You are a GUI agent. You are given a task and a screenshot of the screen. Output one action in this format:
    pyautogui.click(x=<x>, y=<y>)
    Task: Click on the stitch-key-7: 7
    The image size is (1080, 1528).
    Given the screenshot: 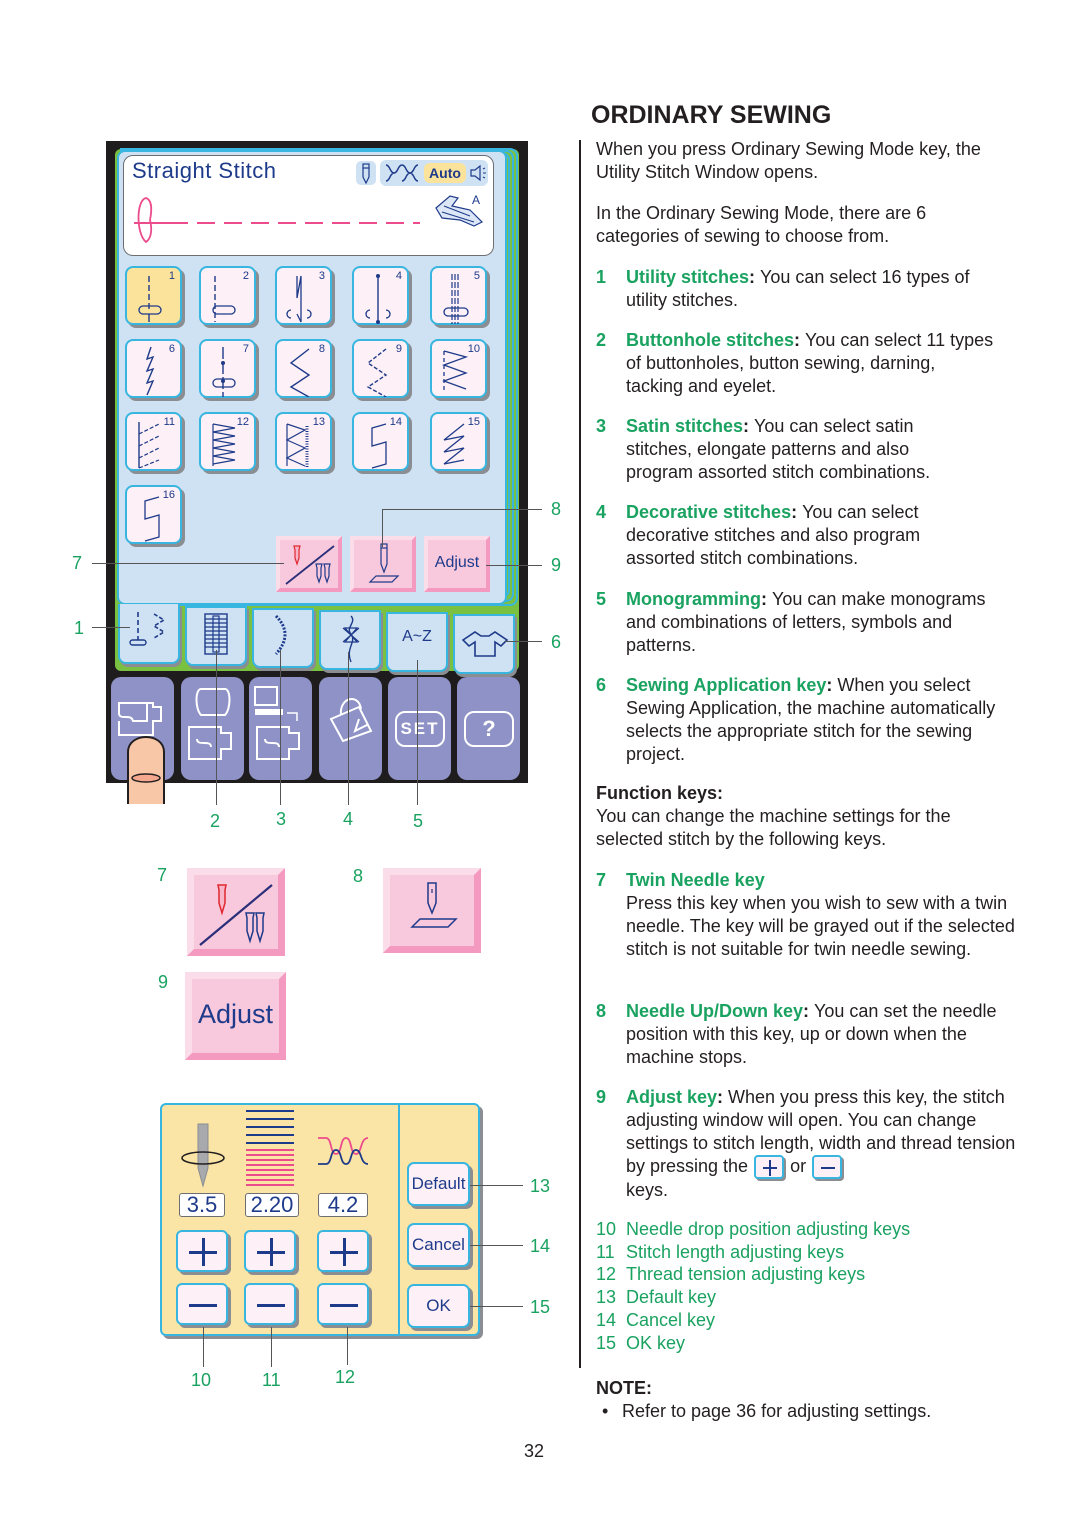 What is the action you would take?
    pyautogui.click(x=227, y=368)
    